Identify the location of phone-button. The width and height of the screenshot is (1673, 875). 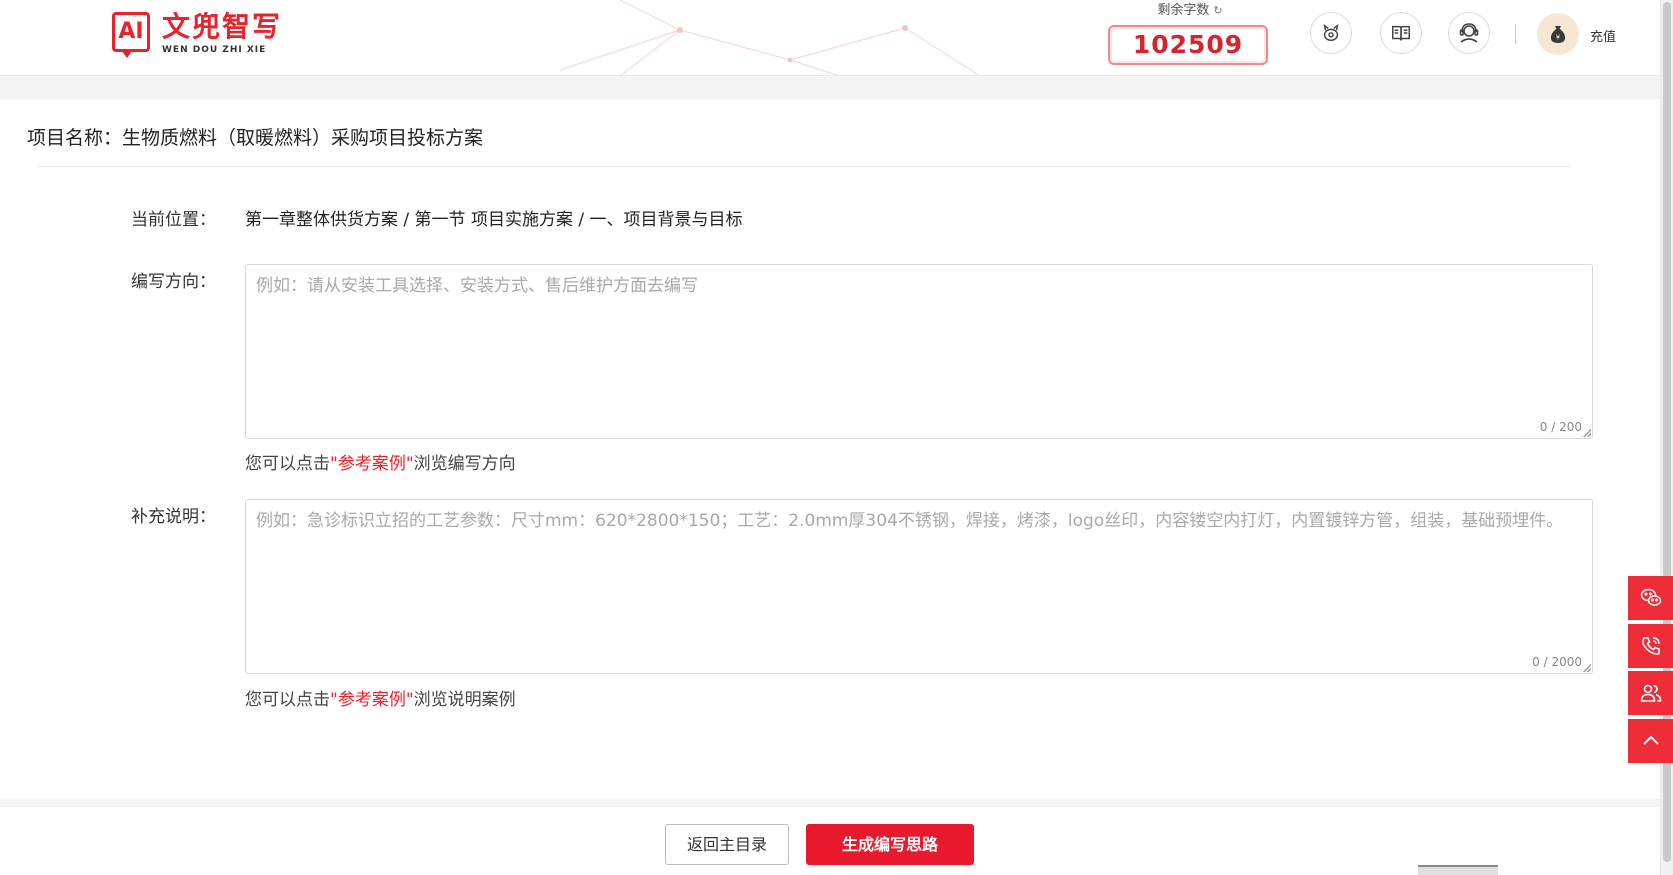
(1650, 646).